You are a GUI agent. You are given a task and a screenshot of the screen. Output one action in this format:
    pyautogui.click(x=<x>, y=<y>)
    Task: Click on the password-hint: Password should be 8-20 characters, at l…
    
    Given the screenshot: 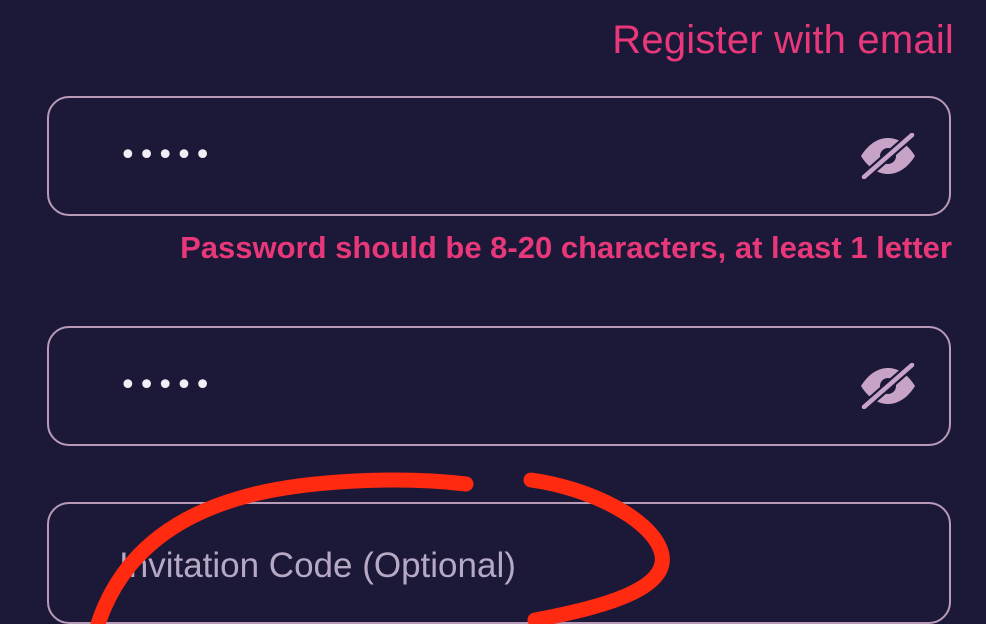 What is the action you would take?
    pyautogui.click(x=566, y=247)
    